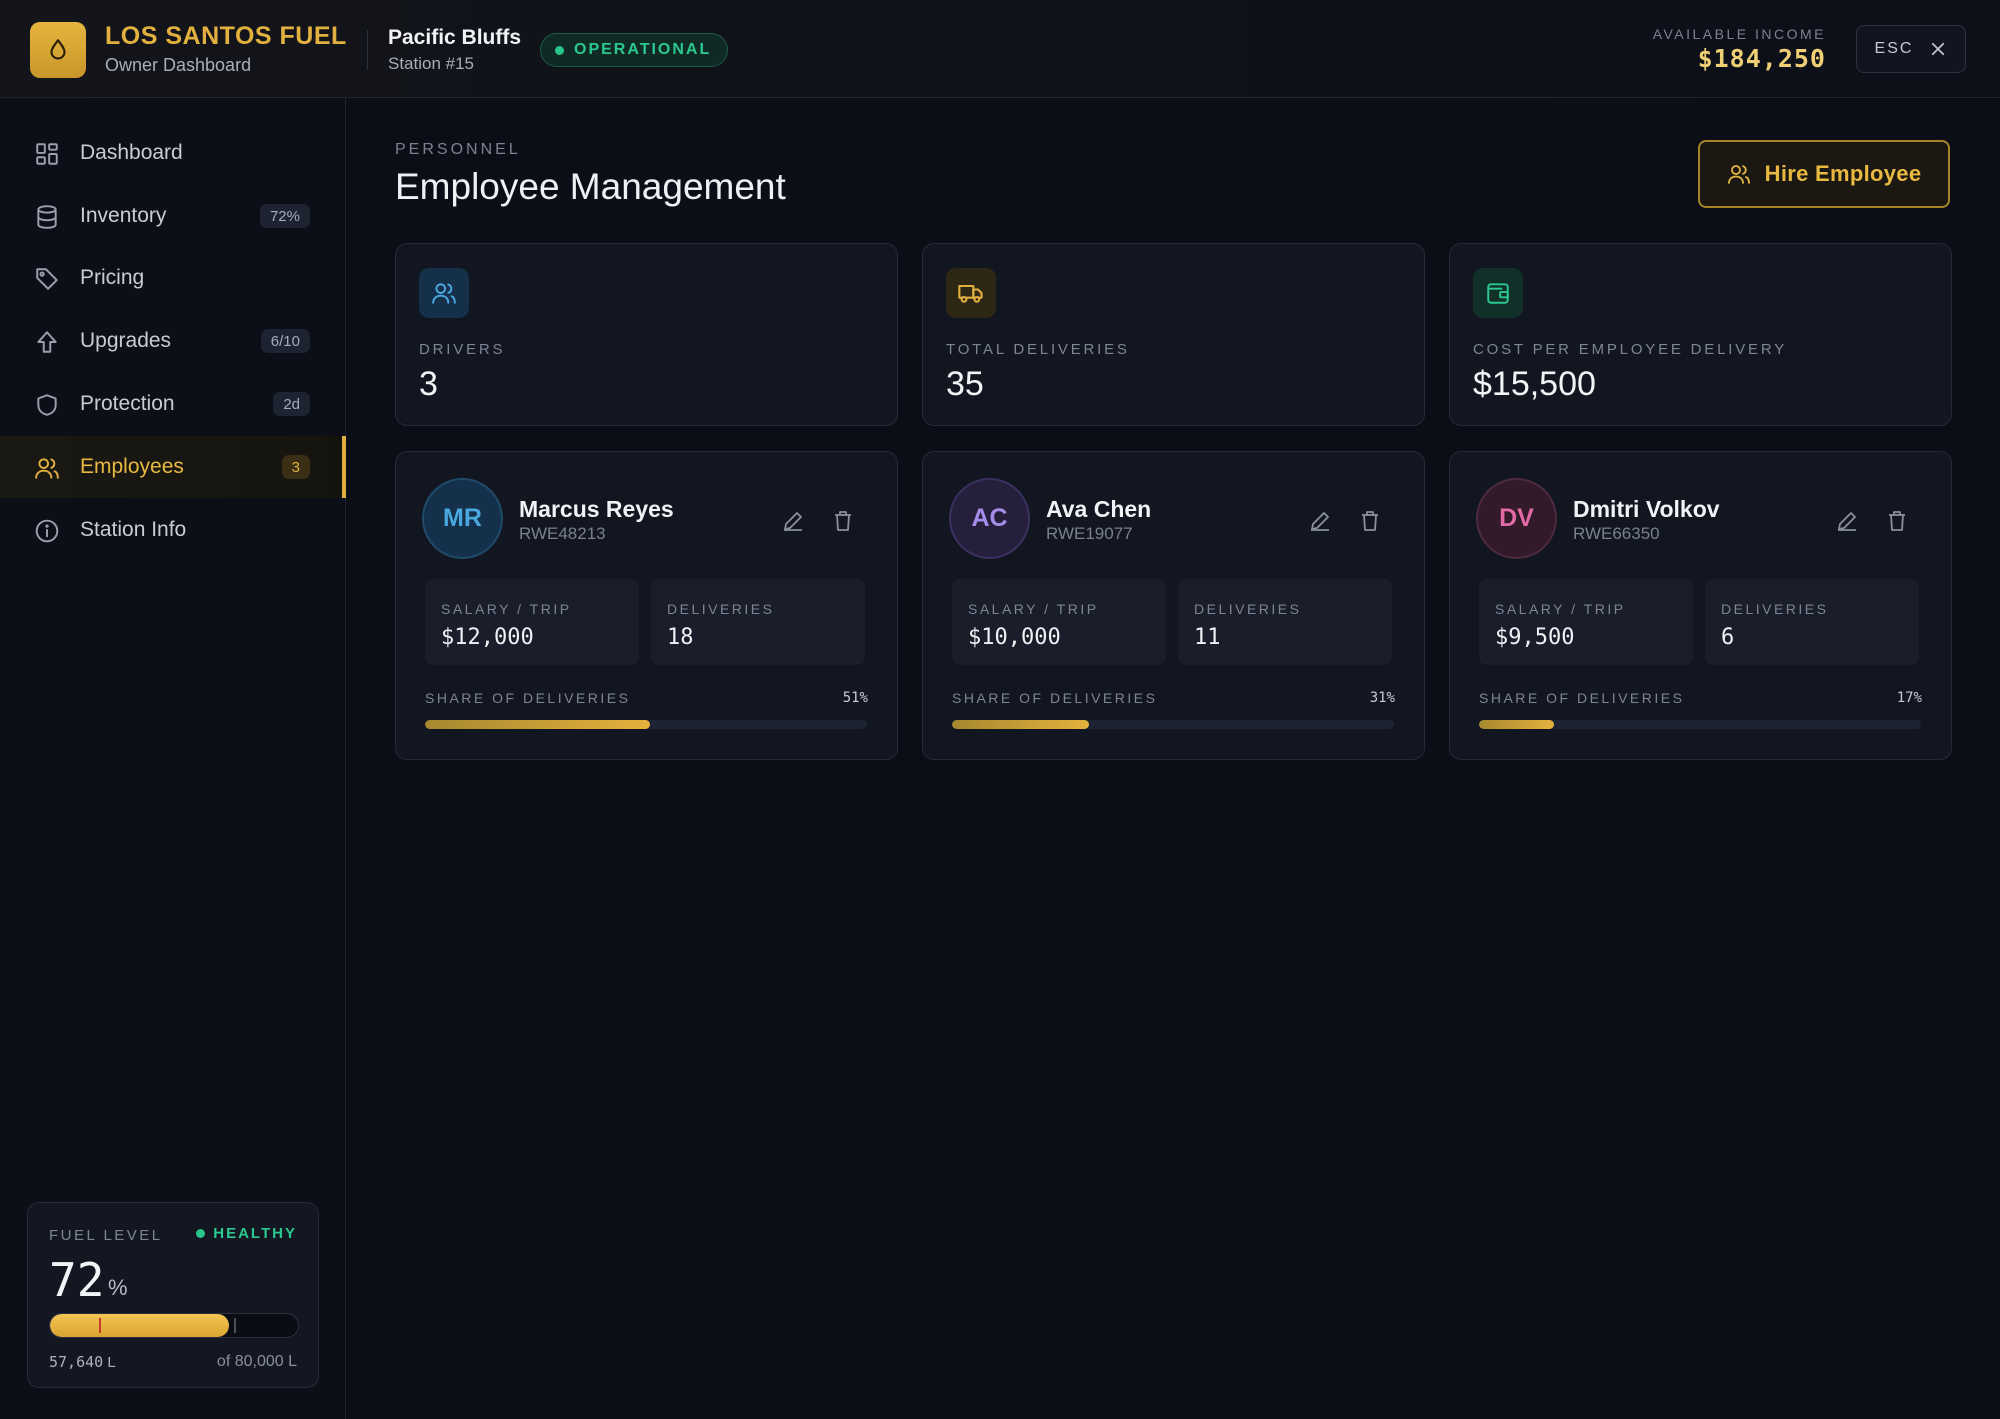 This screenshot has width=2000, height=1419. Describe the element at coordinates (590, 186) in the screenshot. I see `page-title: Employee Management` at that location.